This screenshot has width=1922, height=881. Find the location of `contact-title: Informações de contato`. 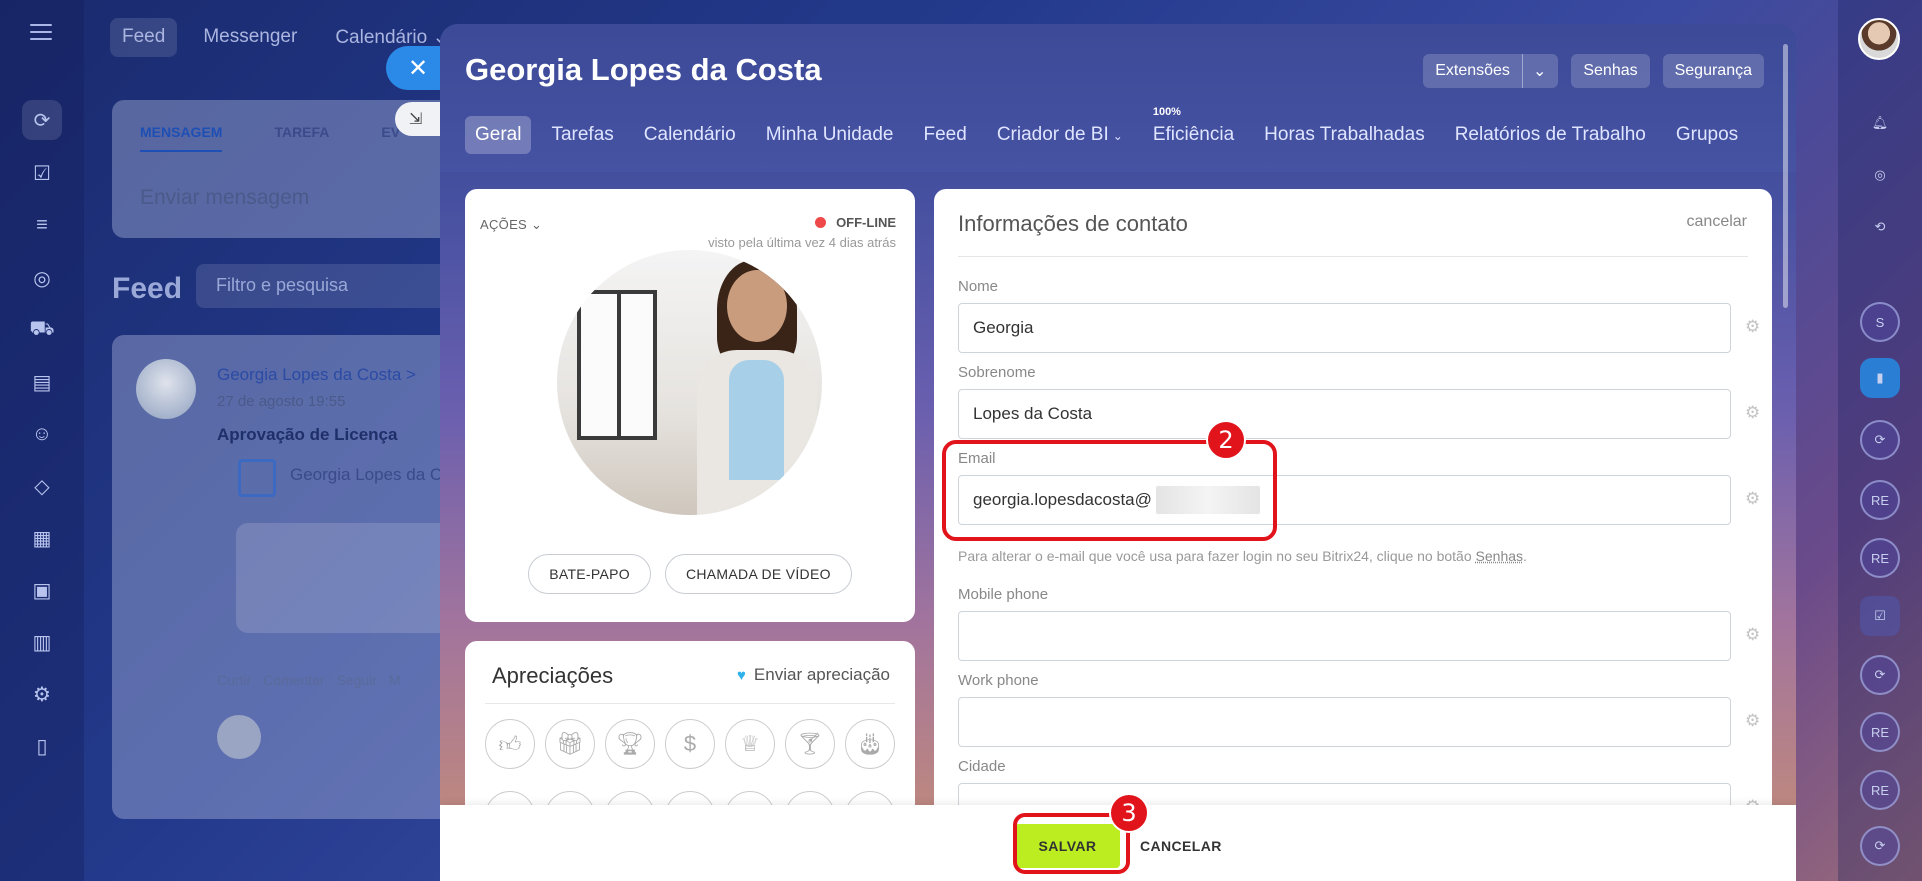

contact-title: Informações de contato is located at coordinates (1073, 223).